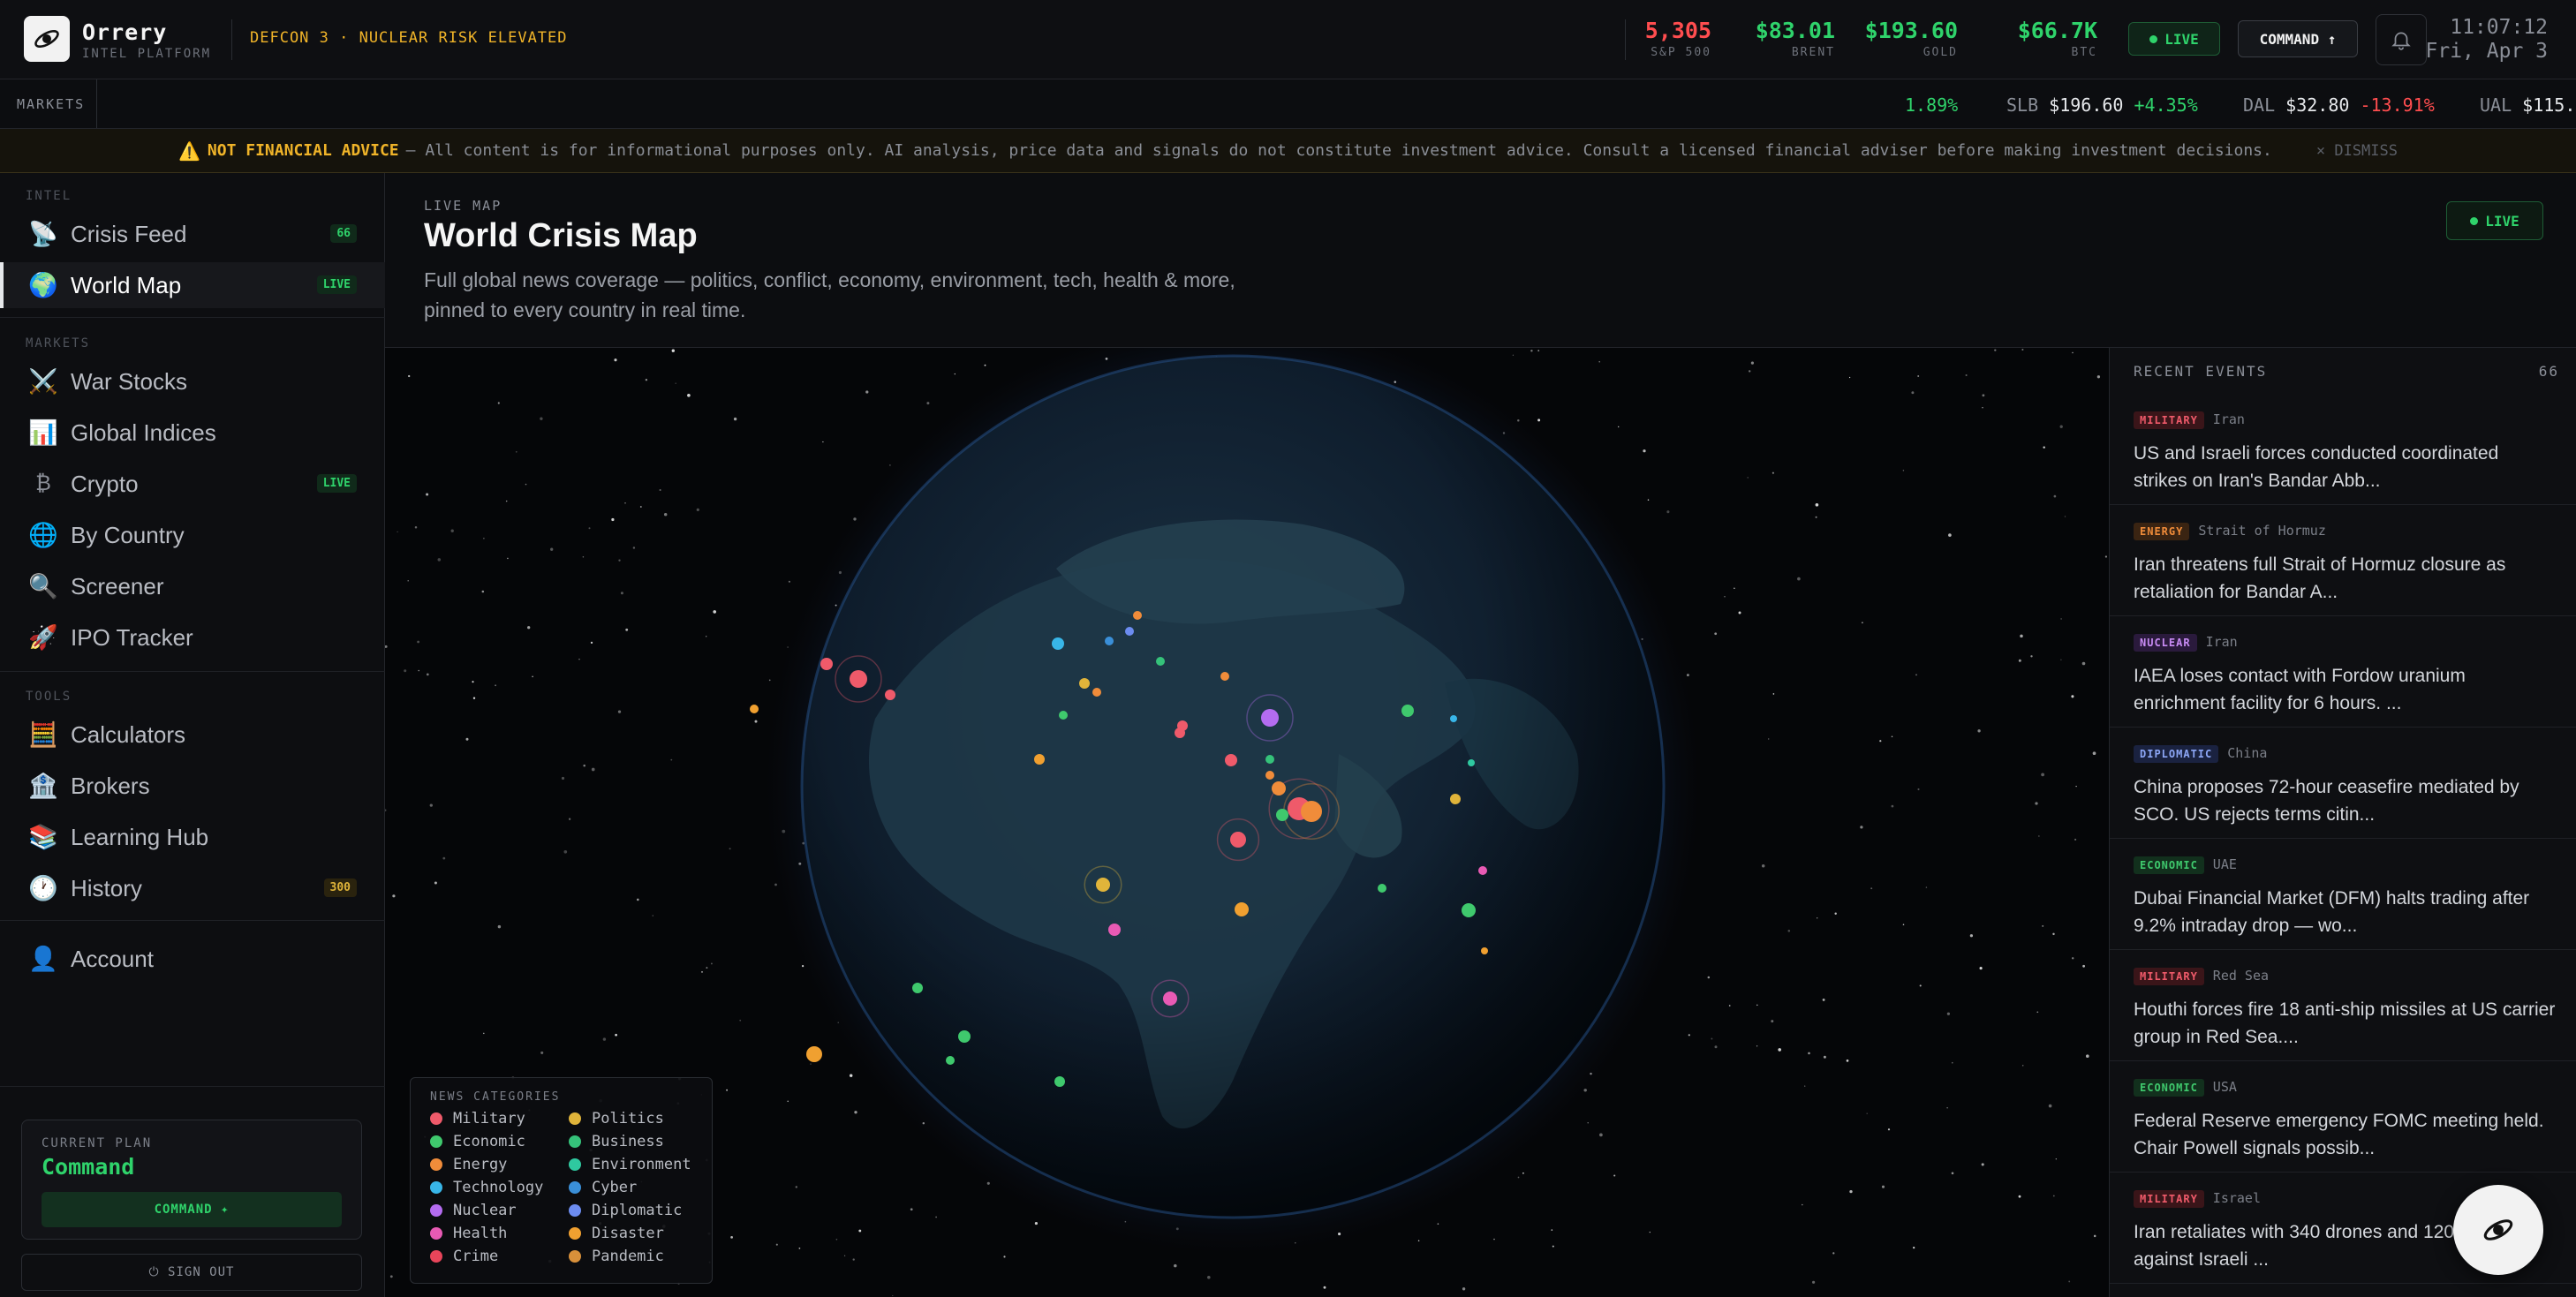  What do you see at coordinates (639, 1187) in the screenshot?
I see `legend-item: Cyber` at bounding box center [639, 1187].